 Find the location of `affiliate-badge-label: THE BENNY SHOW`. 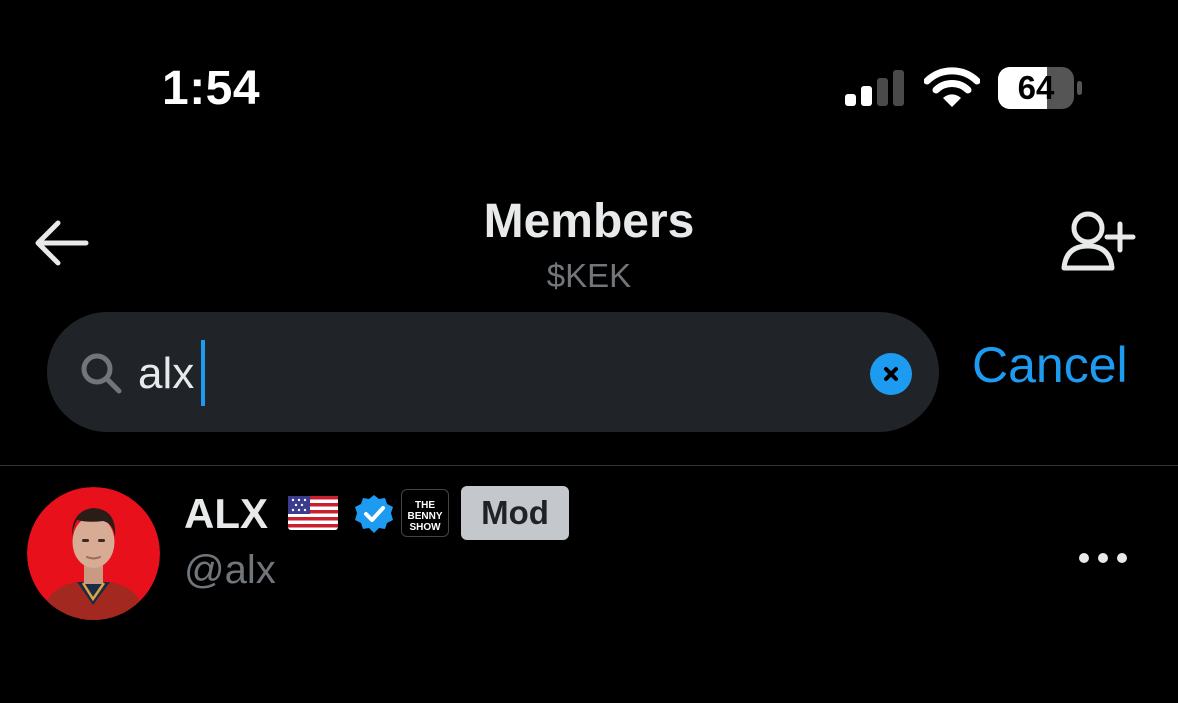

affiliate-badge-label: THE BENNY SHOW is located at coordinates (425, 516).